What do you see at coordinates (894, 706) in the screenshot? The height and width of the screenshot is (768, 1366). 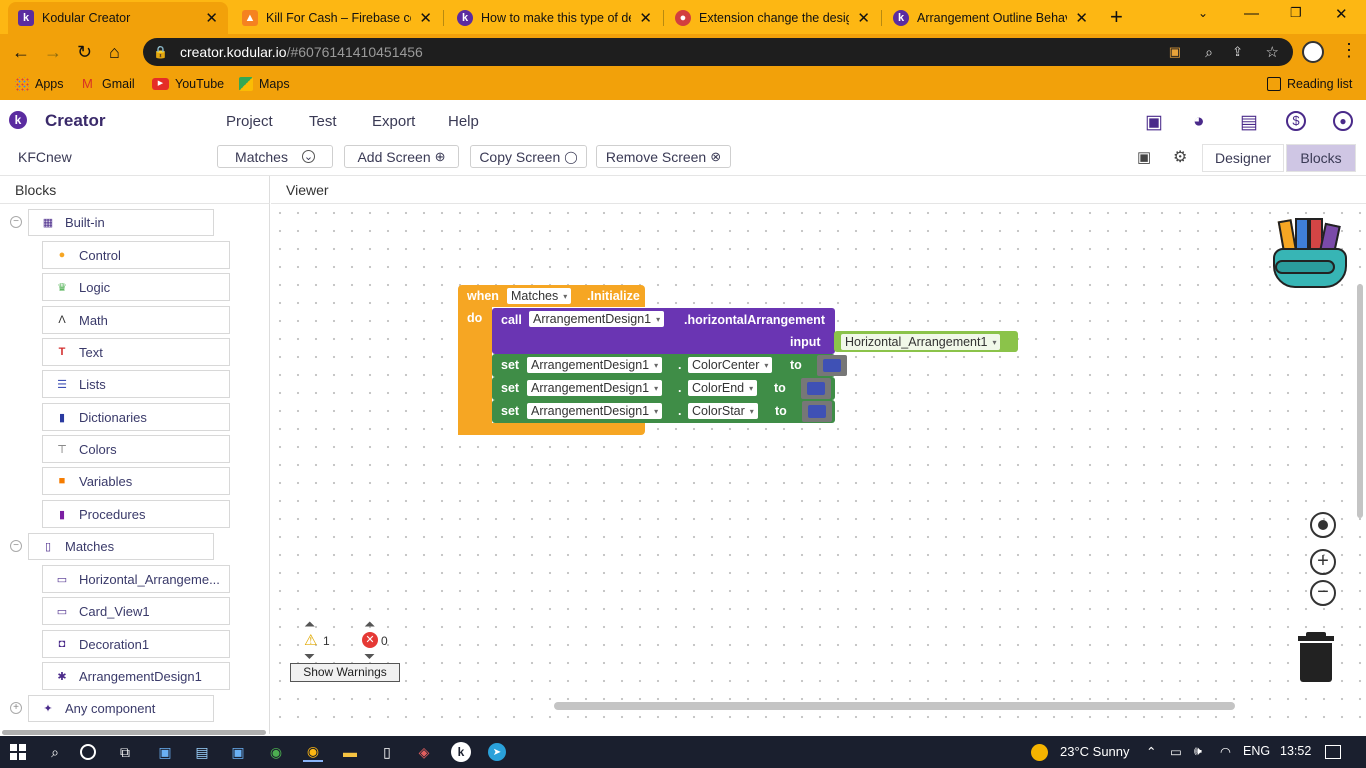 I see `horizontal-scrollbar` at bounding box center [894, 706].